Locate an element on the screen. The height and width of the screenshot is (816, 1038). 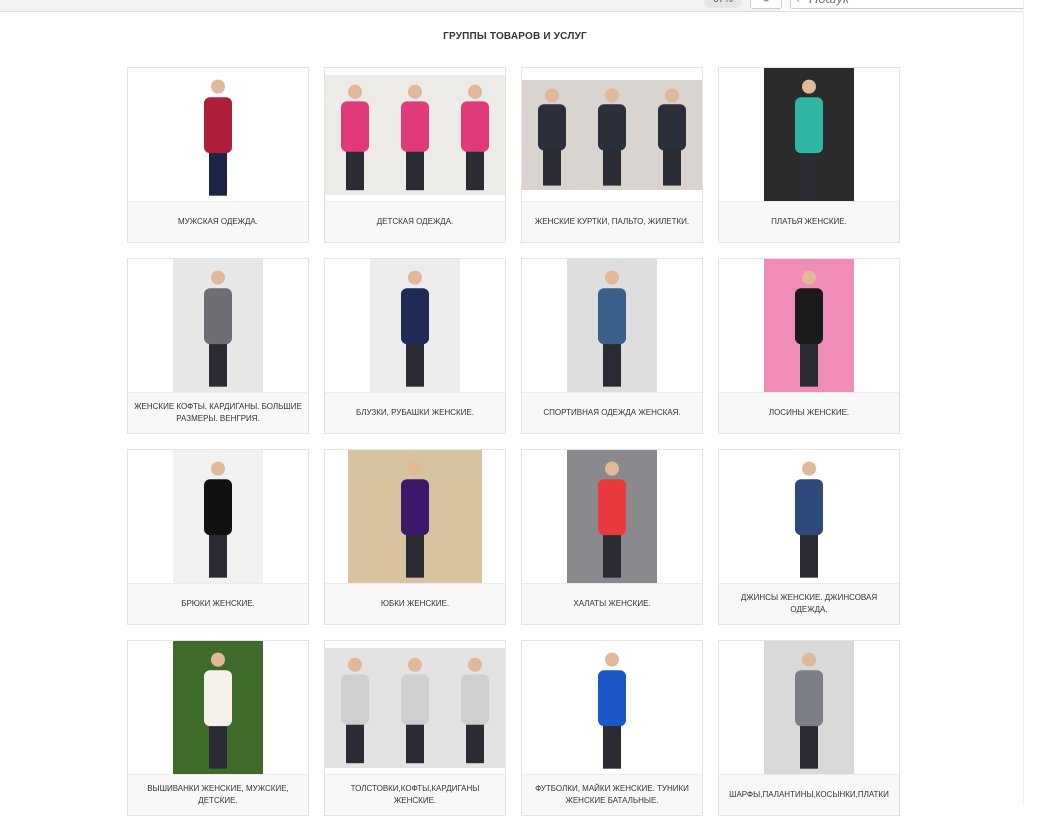
category-card: ТОЛСТОВКИ,КОФТЫ,КАРДИГАНЫ ЖЕНСКИЕ. is located at coordinates (415, 728).